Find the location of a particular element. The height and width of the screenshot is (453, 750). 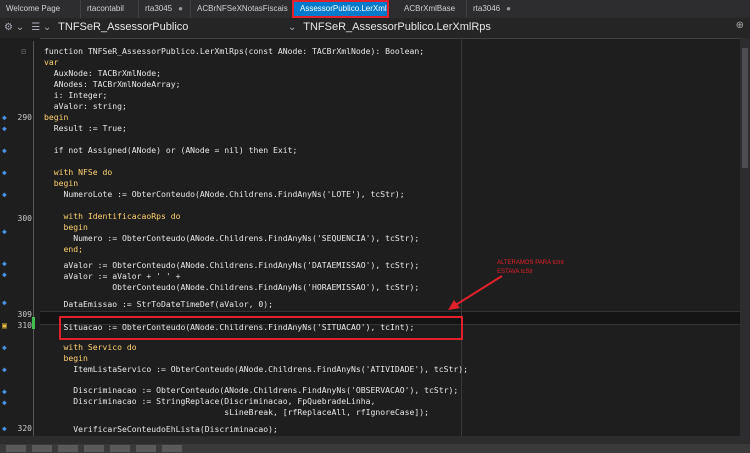

code-text: end; is located at coordinates (63, 249).